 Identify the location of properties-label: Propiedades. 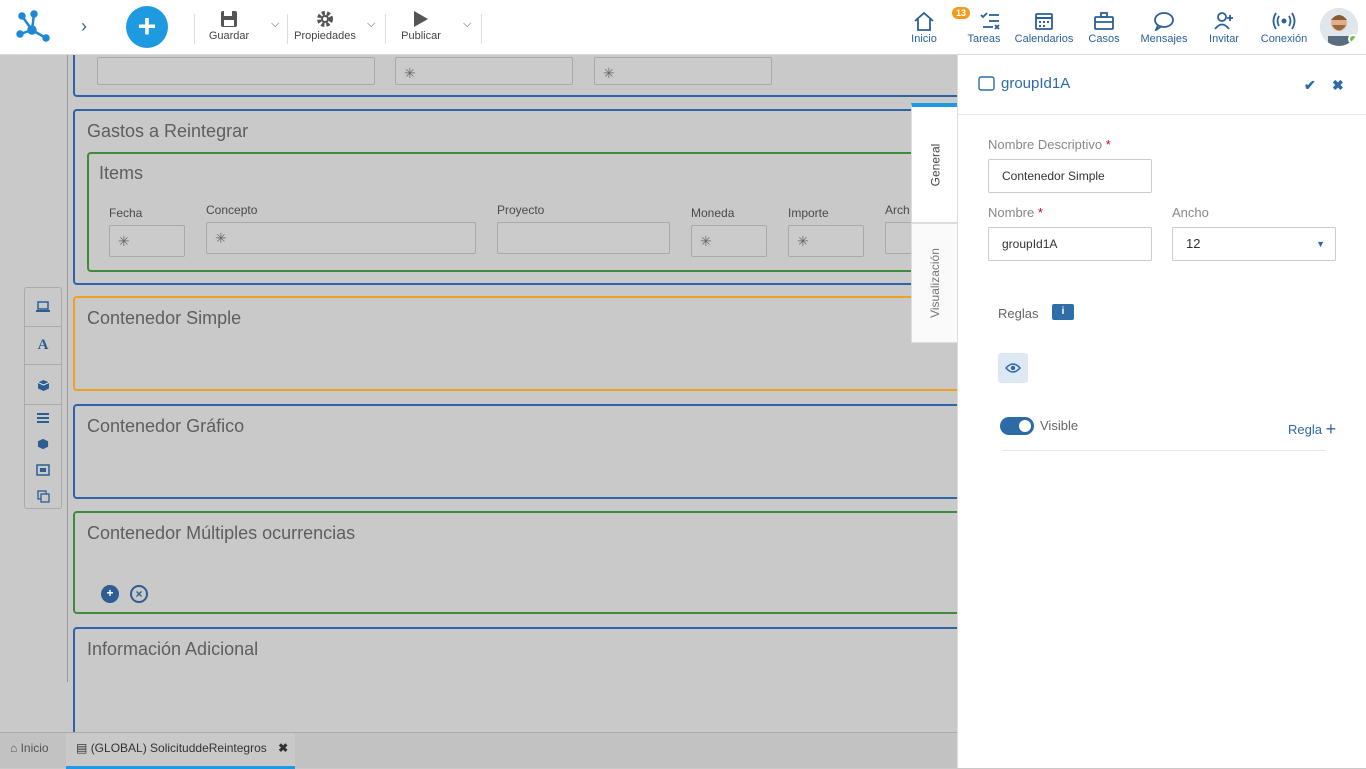
(325, 36).